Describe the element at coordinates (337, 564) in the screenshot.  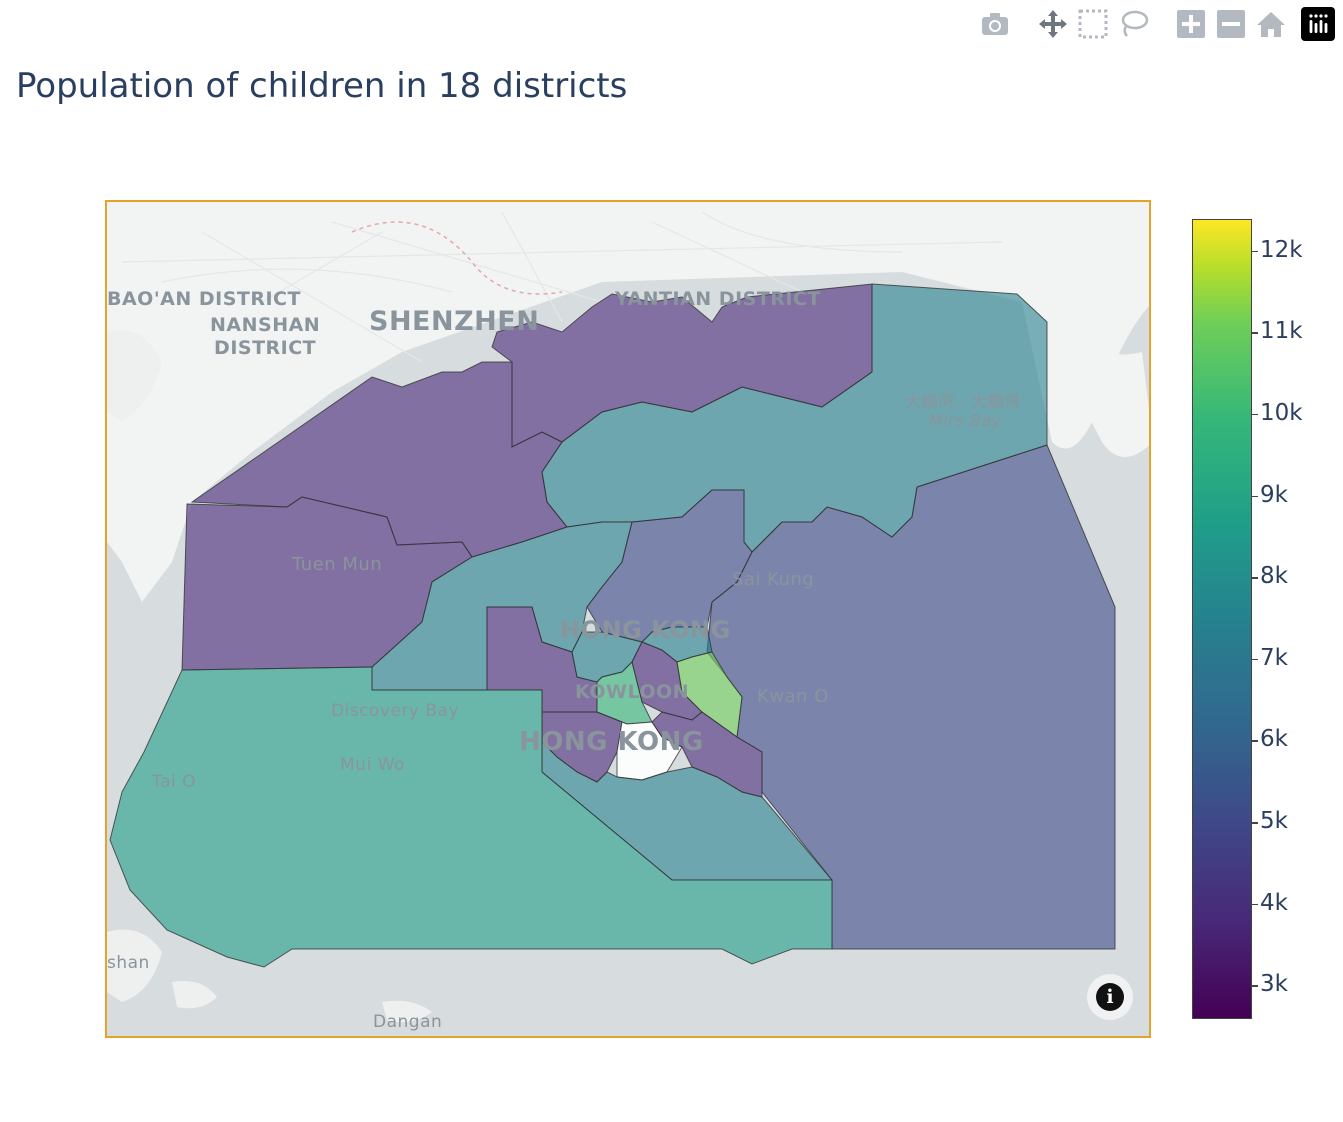
I see `label-tuen-mun: Tuen Mun` at that location.